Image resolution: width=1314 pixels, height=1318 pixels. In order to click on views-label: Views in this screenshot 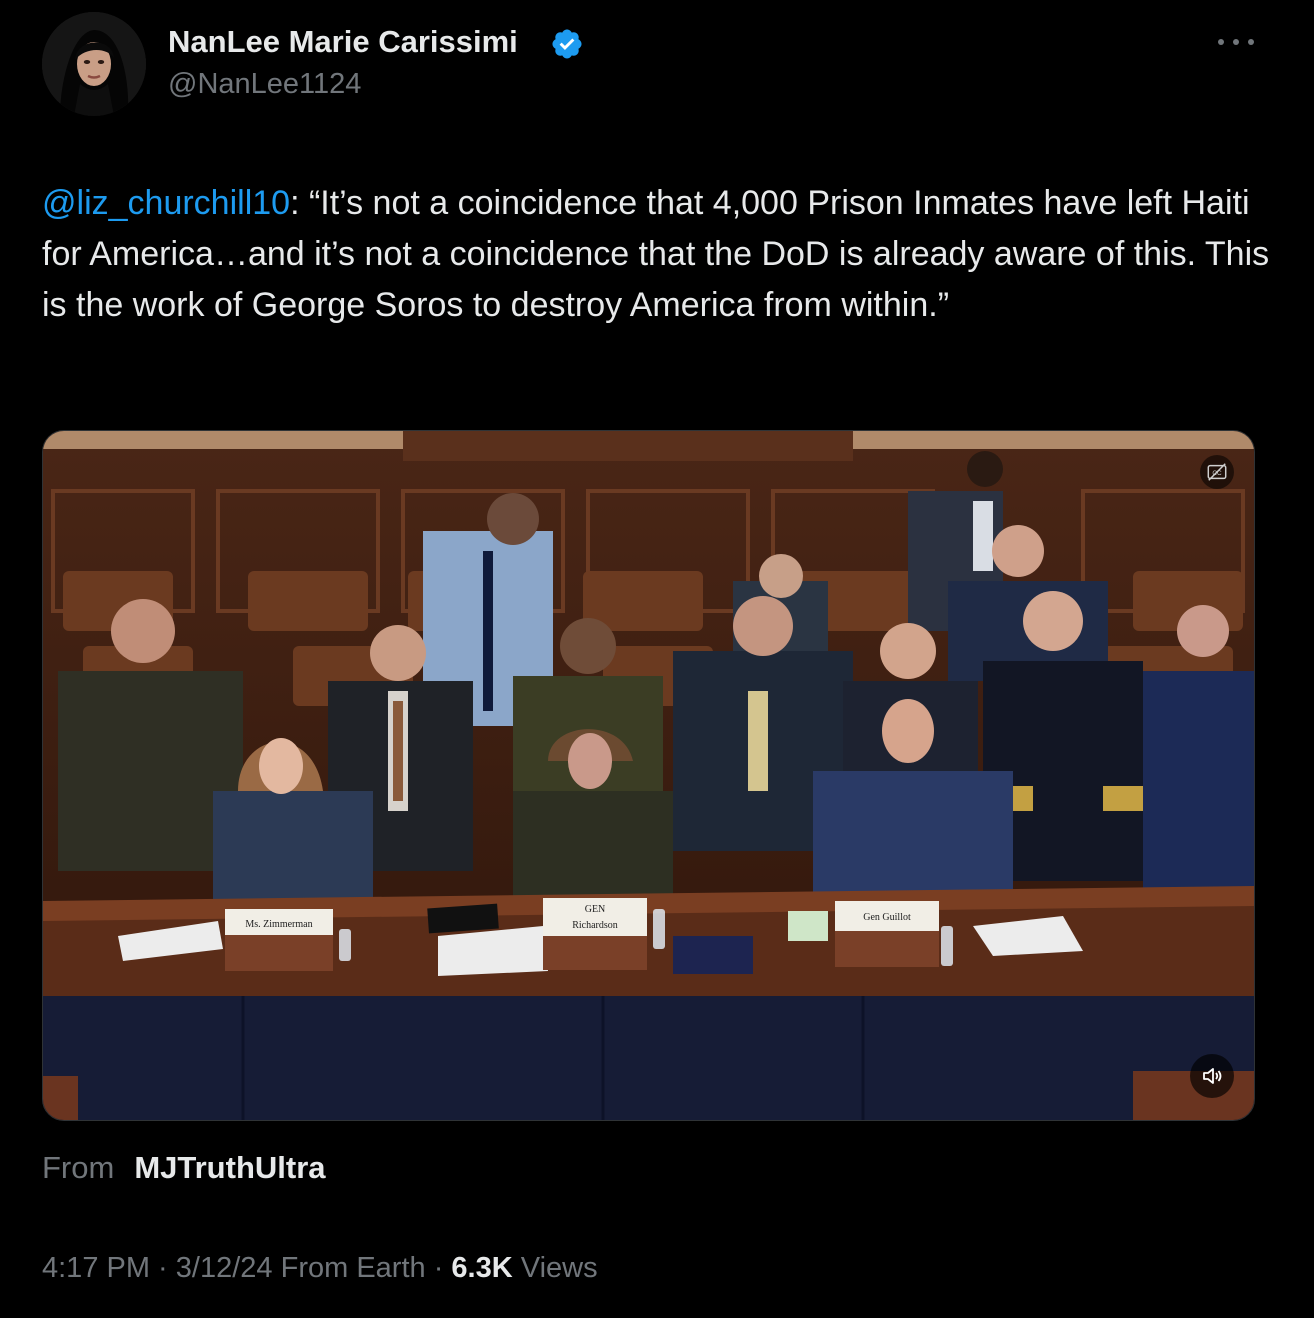, I will do `click(555, 1268)`.